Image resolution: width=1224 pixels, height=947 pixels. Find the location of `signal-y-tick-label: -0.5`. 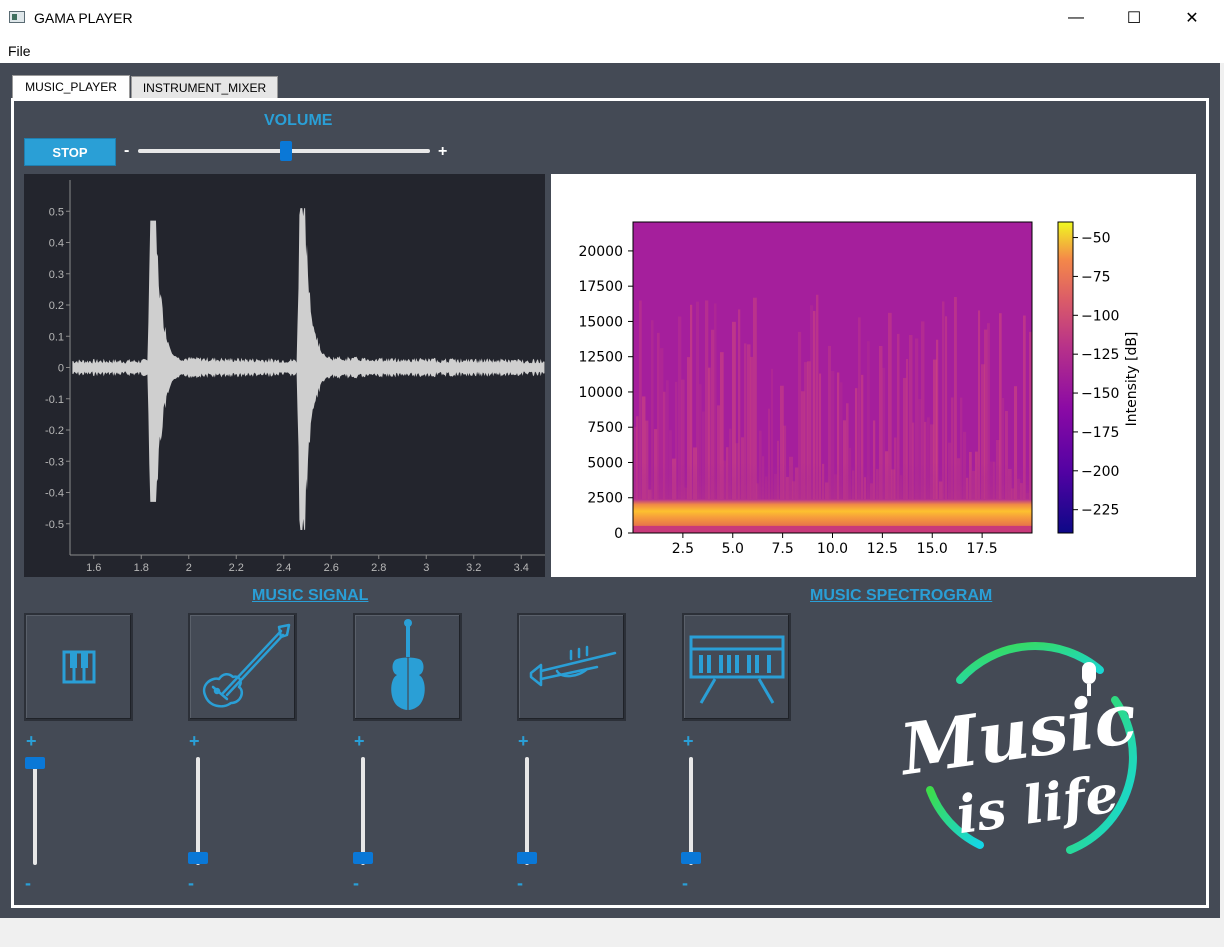

signal-y-tick-label: -0.5 is located at coordinates (54, 525).